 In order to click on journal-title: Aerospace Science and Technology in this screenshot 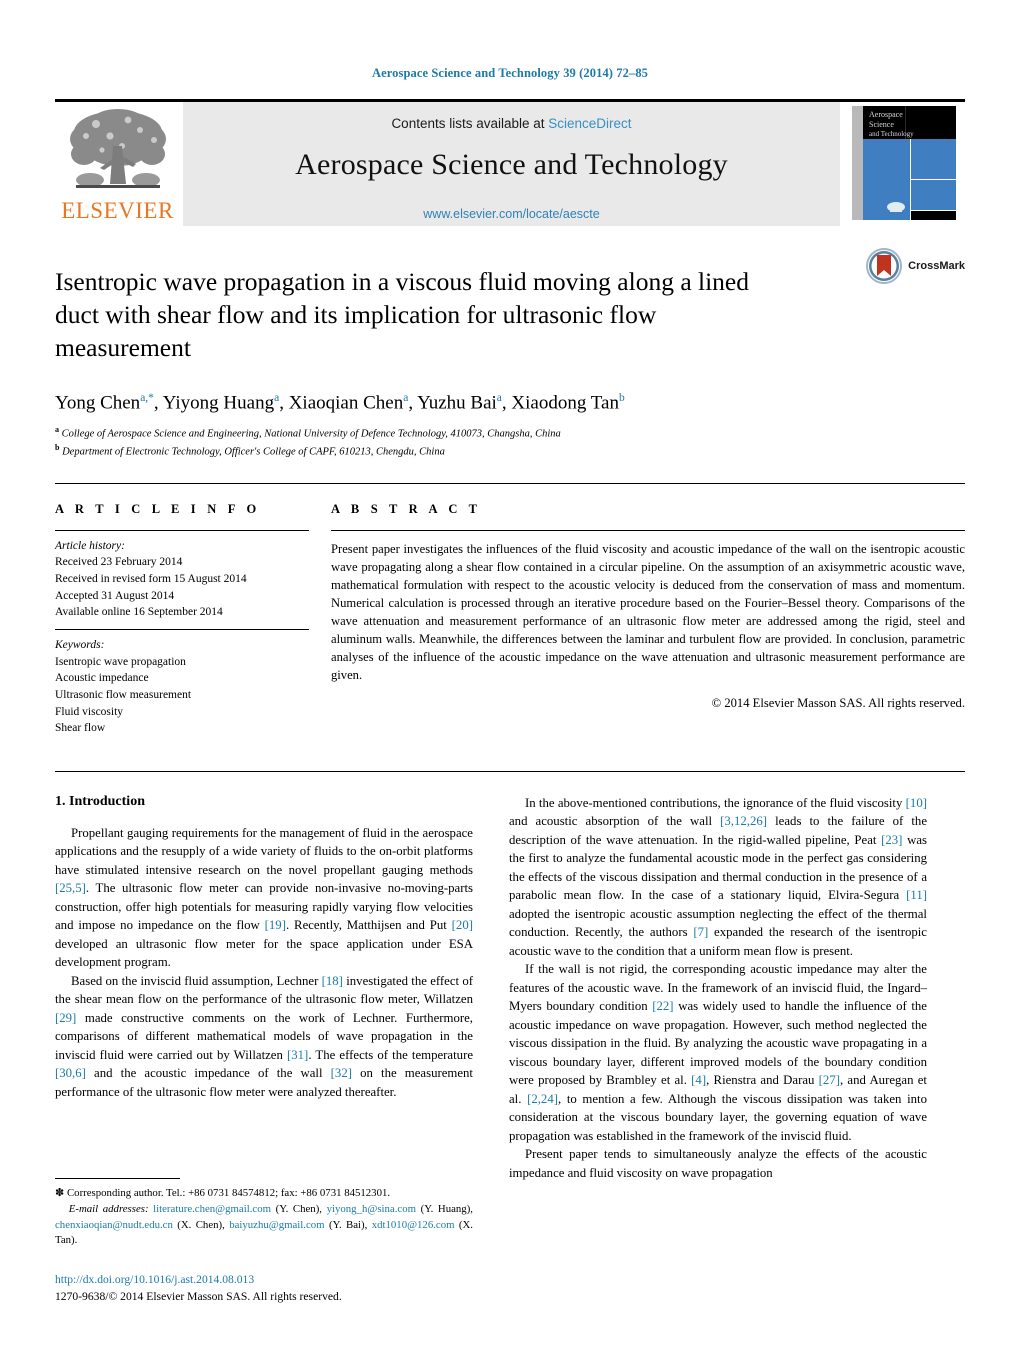, I will do `click(511, 164)`.